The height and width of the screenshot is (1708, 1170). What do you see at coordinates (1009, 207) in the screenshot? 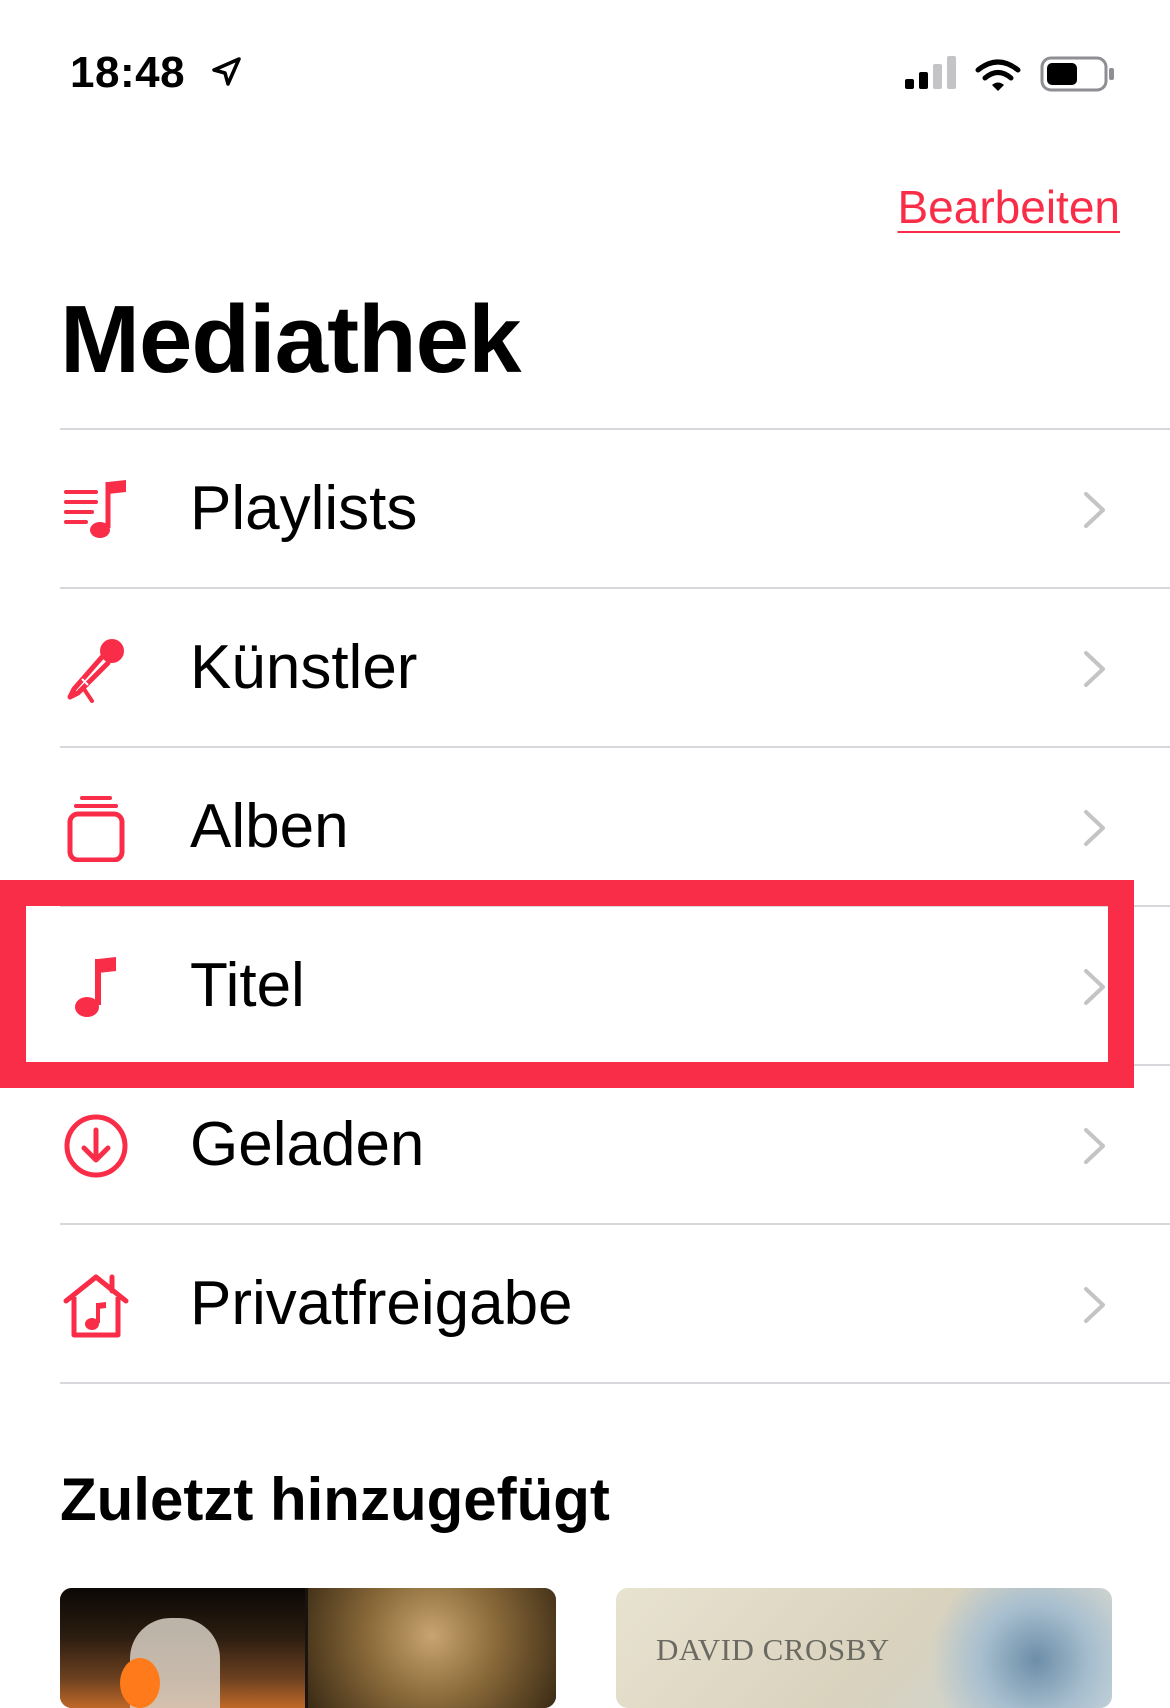
I see `edit-button: Bearbeiten` at bounding box center [1009, 207].